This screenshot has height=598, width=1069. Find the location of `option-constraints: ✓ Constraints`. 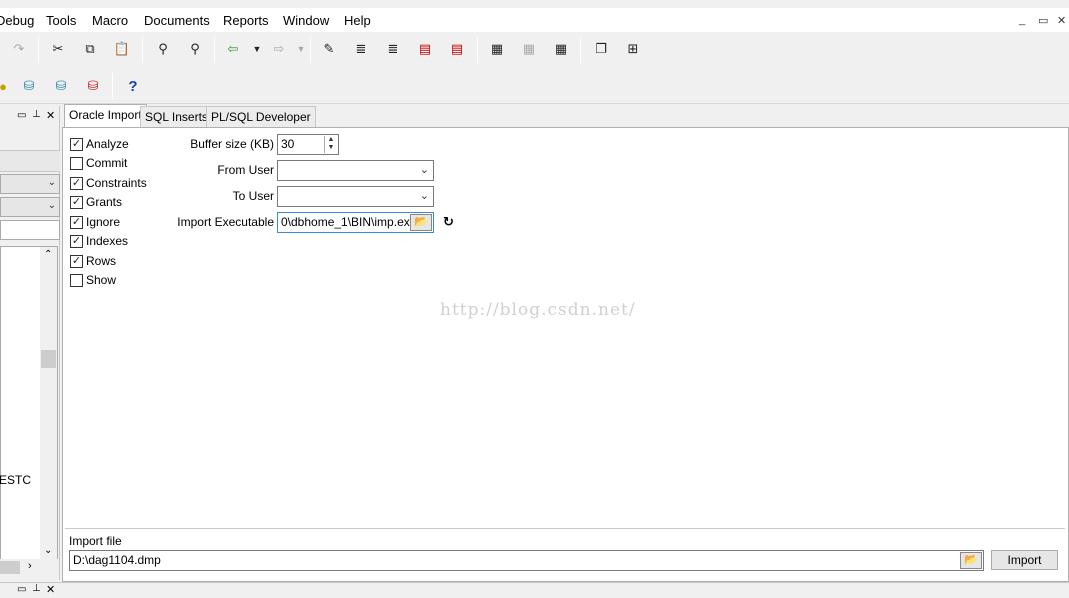

option-constraints: ✓ Constraints is located at coordinates (108, 183).